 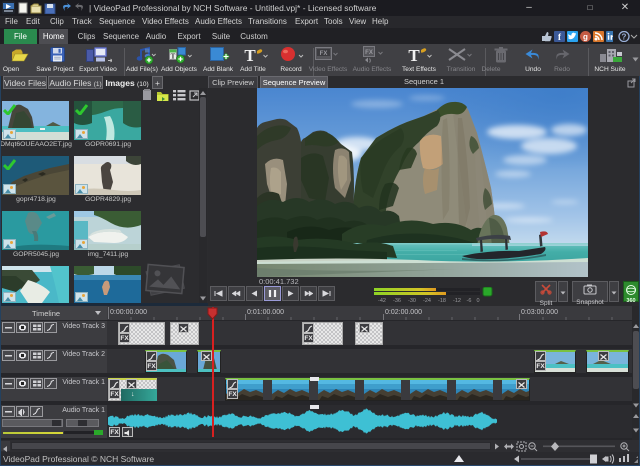 What do you see at coordinates (539, 312) in the screenshot?
I see `svg-text: 0:03:00.000` at bounding box center [539, 312].